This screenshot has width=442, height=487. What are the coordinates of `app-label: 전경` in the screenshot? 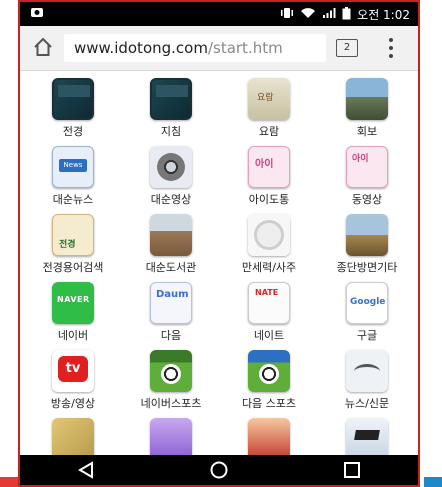 It's located at (73, 131).